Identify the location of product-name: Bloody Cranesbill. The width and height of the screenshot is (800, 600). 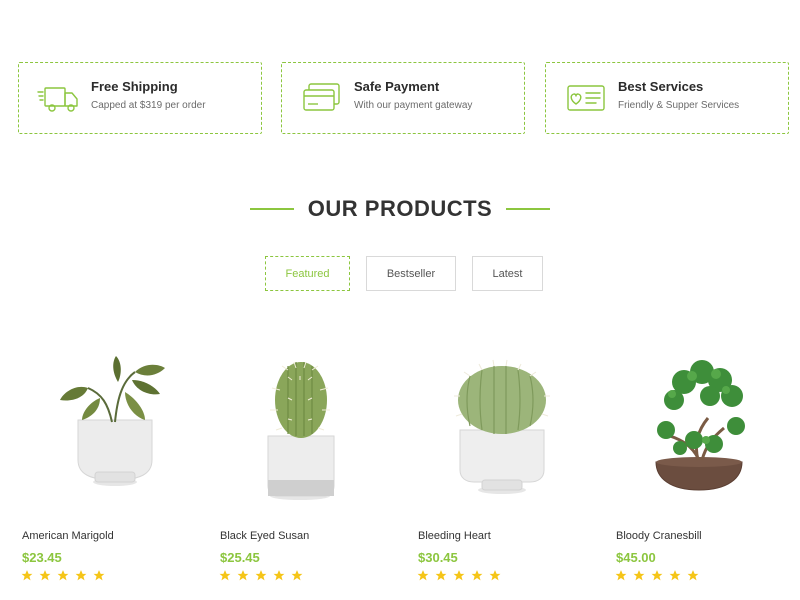
(659, 536).